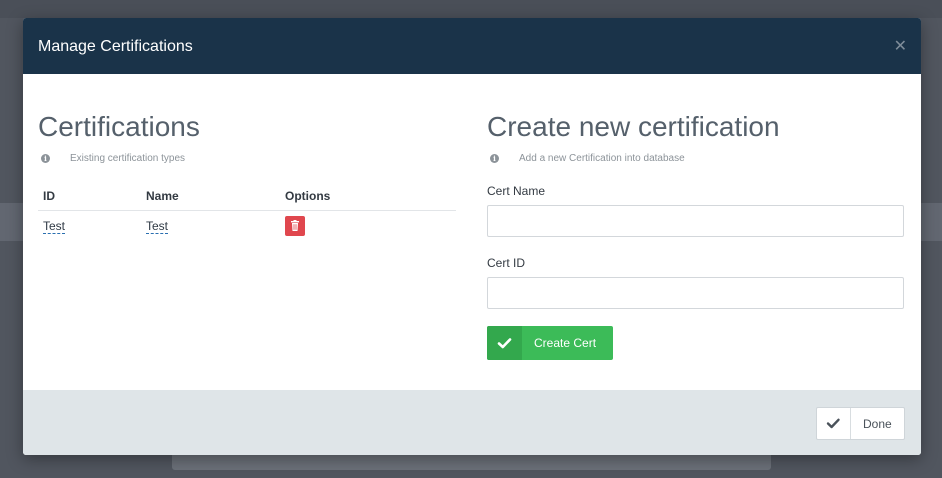  Describe the element at coordinates (877, 424) in the screenshot. I see `done-label: Done` at that location.